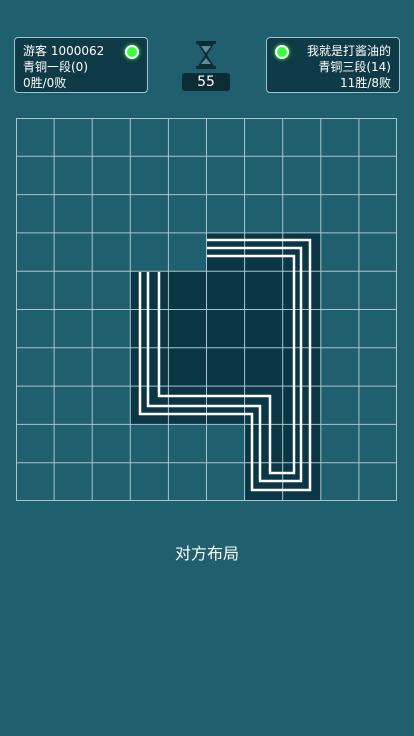 The image size is (414, 736). I want to click on opponent-rank: 青铜三段(14), so click(354, 67).